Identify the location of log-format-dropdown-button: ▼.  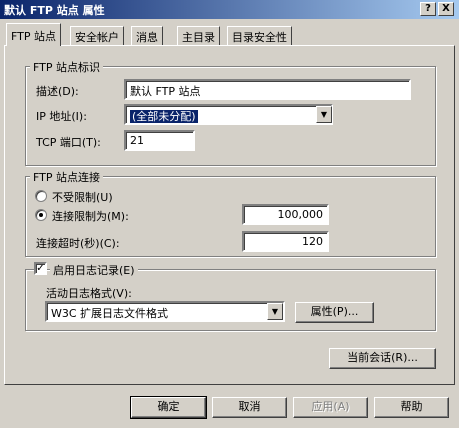
(275, 311).